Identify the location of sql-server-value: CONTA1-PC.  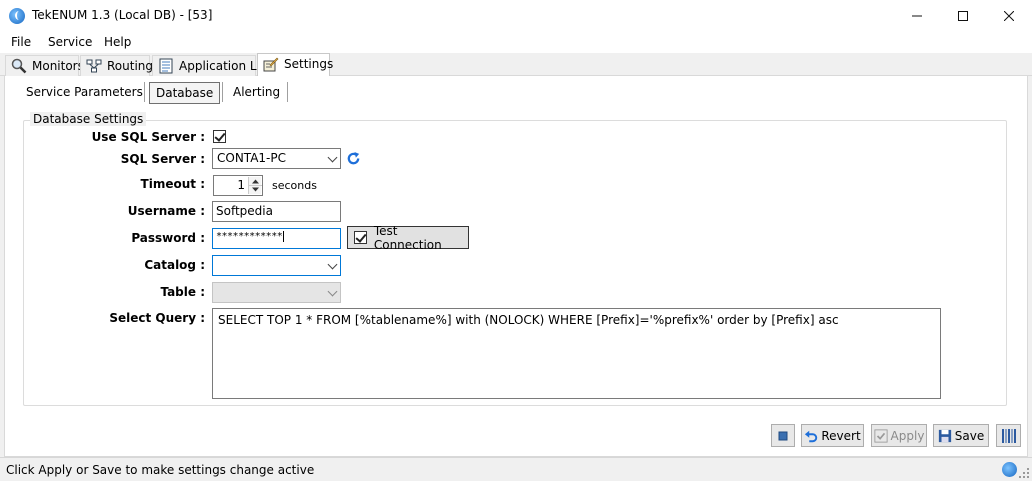
(251, 158).